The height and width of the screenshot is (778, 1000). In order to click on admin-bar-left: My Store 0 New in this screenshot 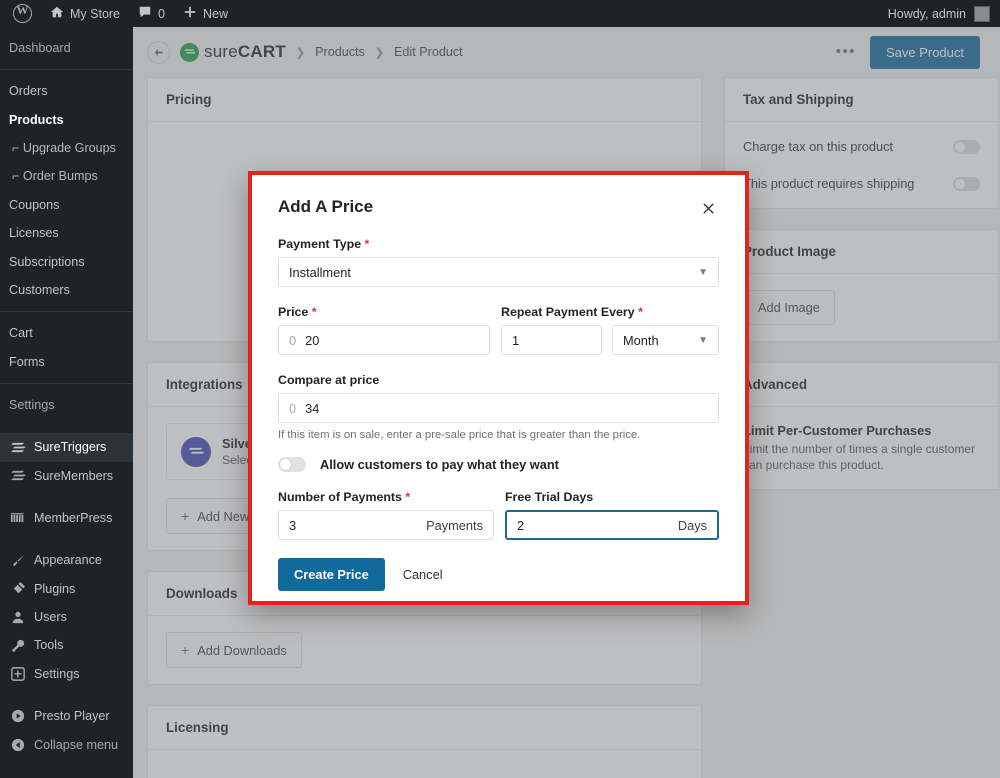, I will do `click(118, 13)`.